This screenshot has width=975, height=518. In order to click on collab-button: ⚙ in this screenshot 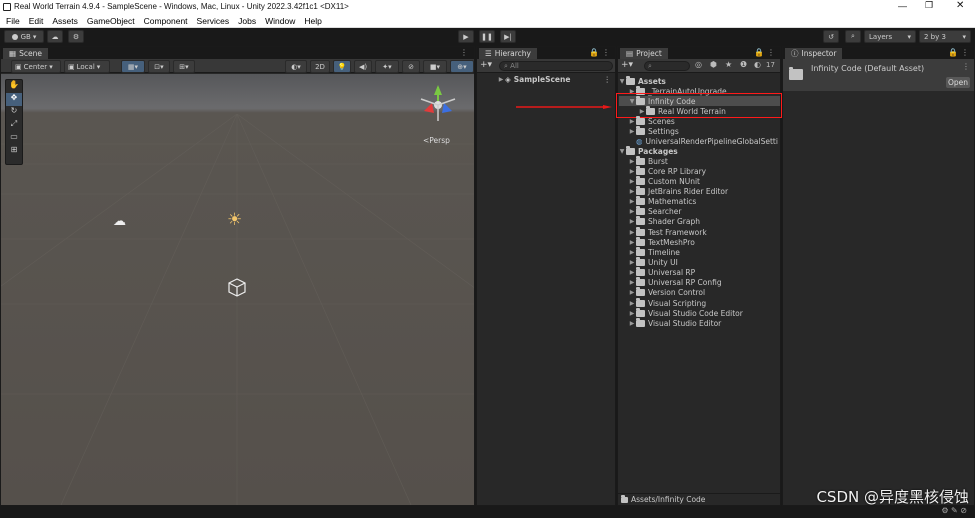, I will do `click(76, 36)`.